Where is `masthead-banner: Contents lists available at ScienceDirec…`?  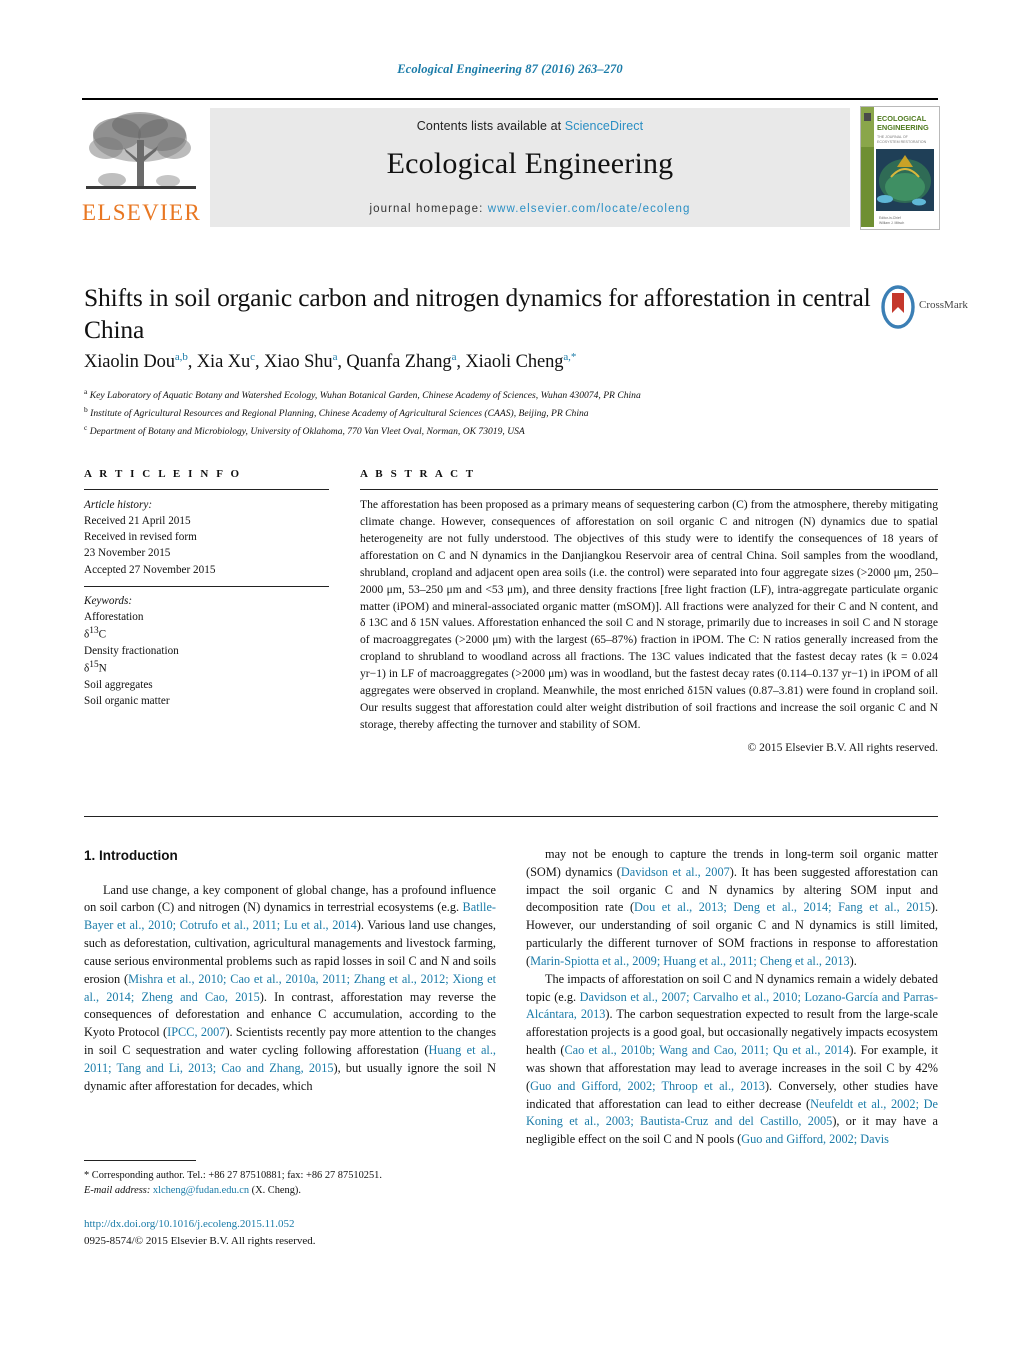 masthead-banner: Contents lists available at ScienceDirec… is located at coordinates (530, 167).